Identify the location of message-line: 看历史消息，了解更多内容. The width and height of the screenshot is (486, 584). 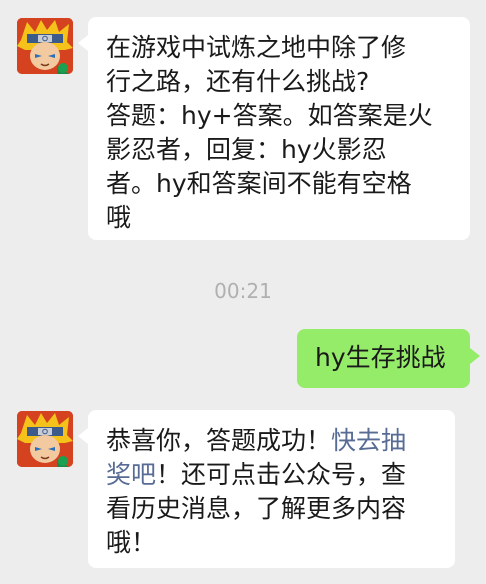
(256, 508).